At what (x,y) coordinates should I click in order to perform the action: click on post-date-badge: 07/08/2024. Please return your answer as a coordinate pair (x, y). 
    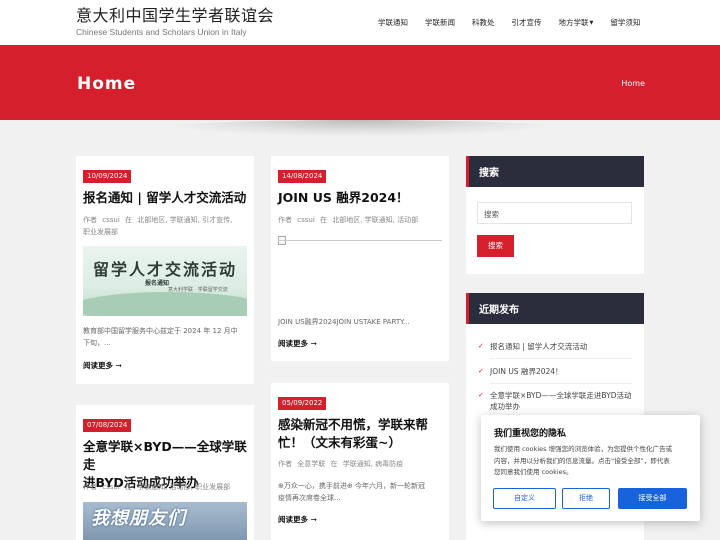
    Looking at the image, I should click on (107, 425).